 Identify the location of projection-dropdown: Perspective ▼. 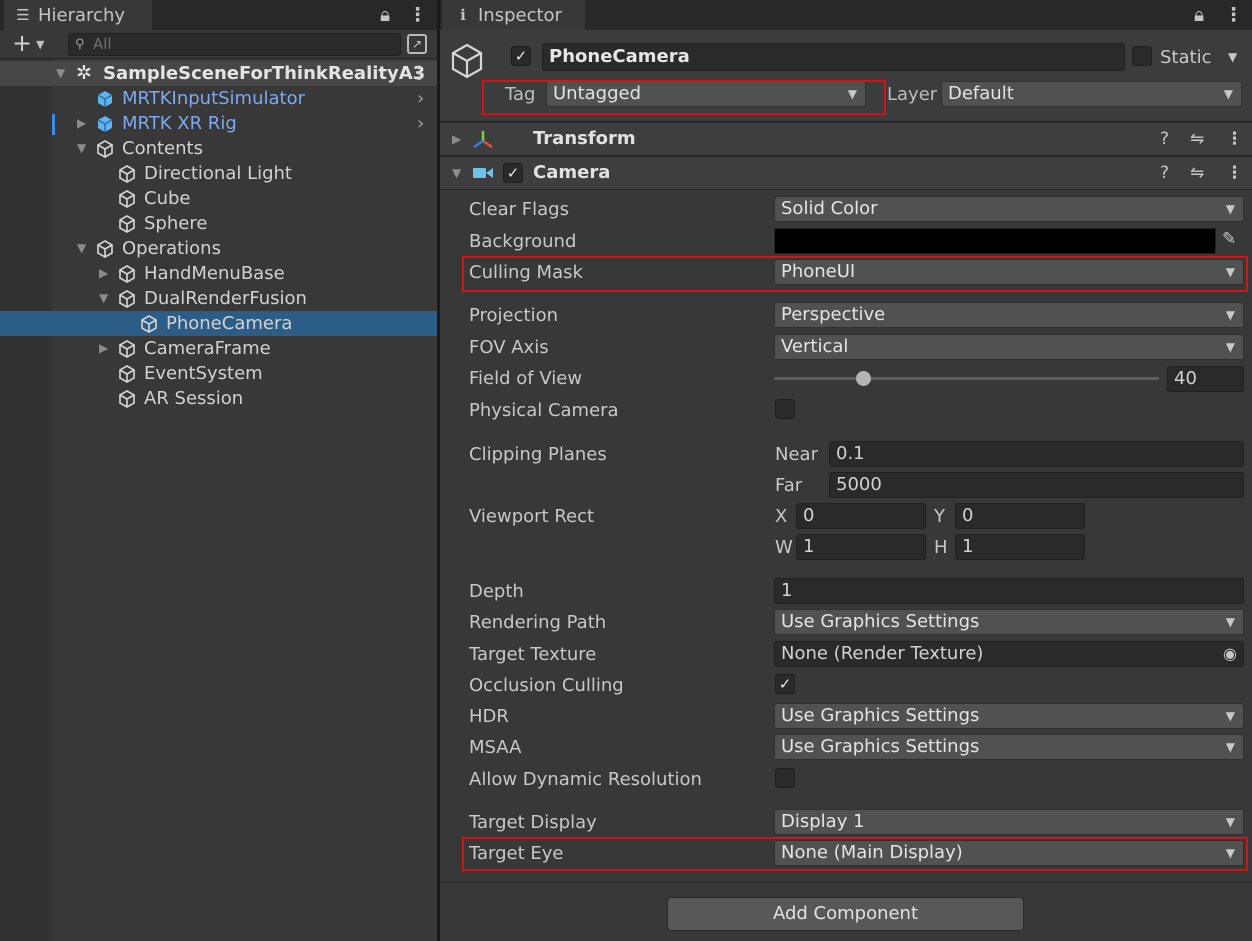
(1009, 315).